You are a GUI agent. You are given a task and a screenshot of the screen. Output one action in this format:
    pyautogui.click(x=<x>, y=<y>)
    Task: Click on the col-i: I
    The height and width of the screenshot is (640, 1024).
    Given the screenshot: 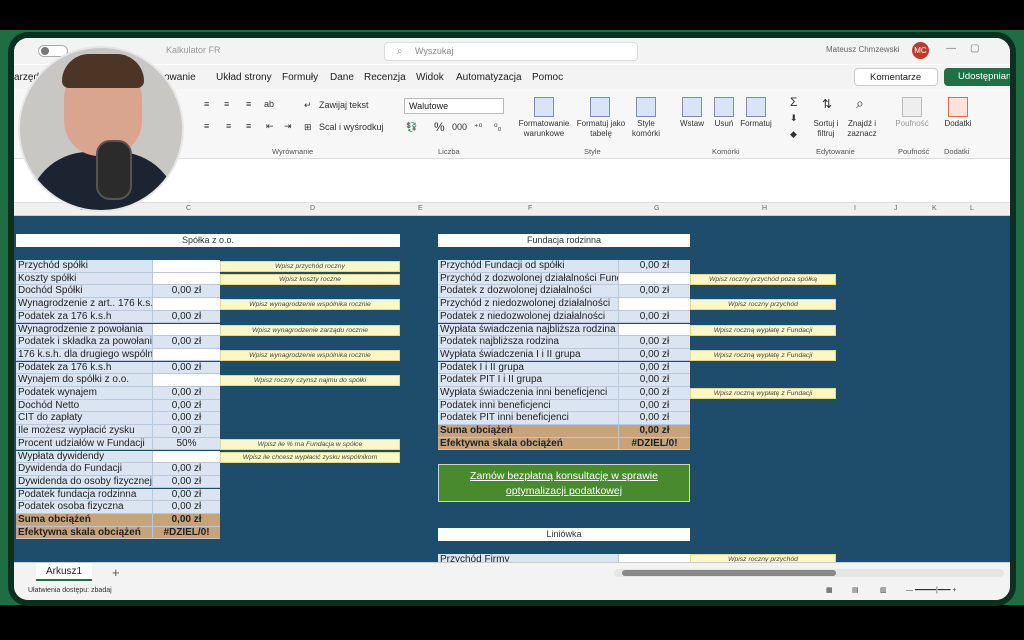 What is the action you would take?
    pyautogui.click(x=855, y=208)
    